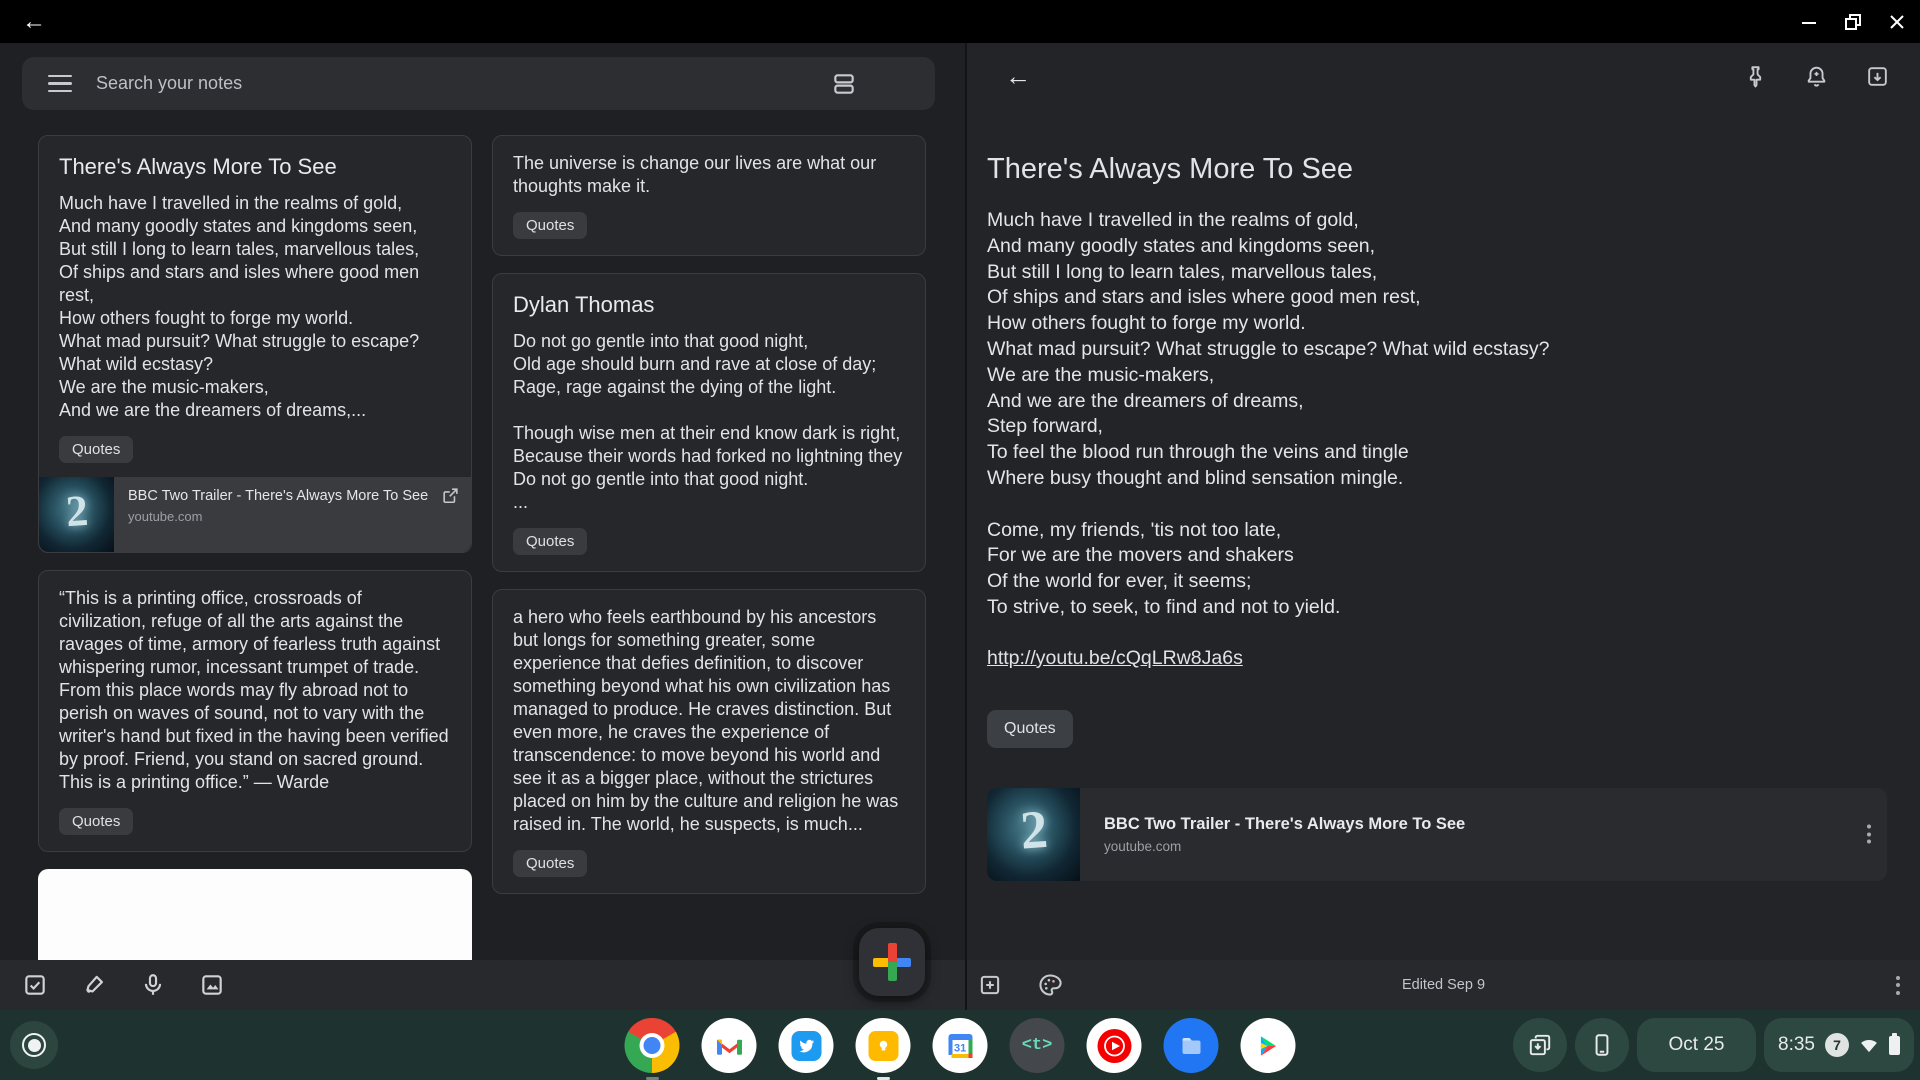 Image resolution: width=1920 pixels, height=1080 pixels. I want to click on new-note-fab, so click(892, 962).